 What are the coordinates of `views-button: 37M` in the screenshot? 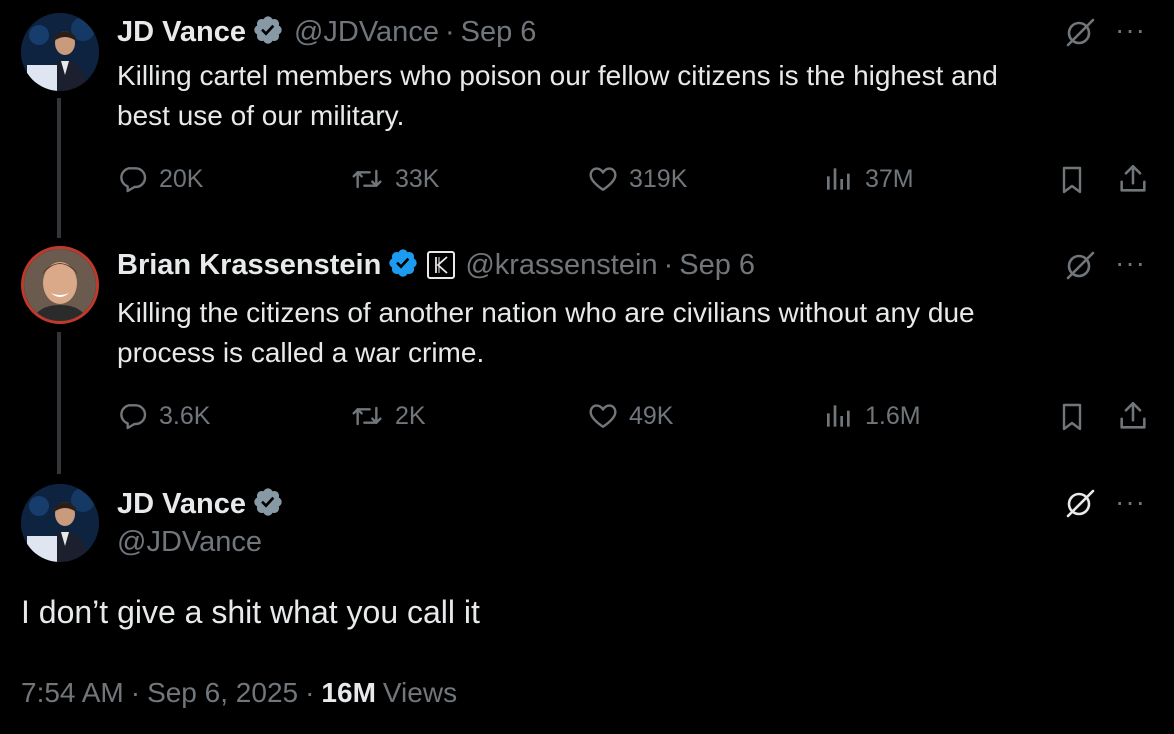 It's located at (868, 179).